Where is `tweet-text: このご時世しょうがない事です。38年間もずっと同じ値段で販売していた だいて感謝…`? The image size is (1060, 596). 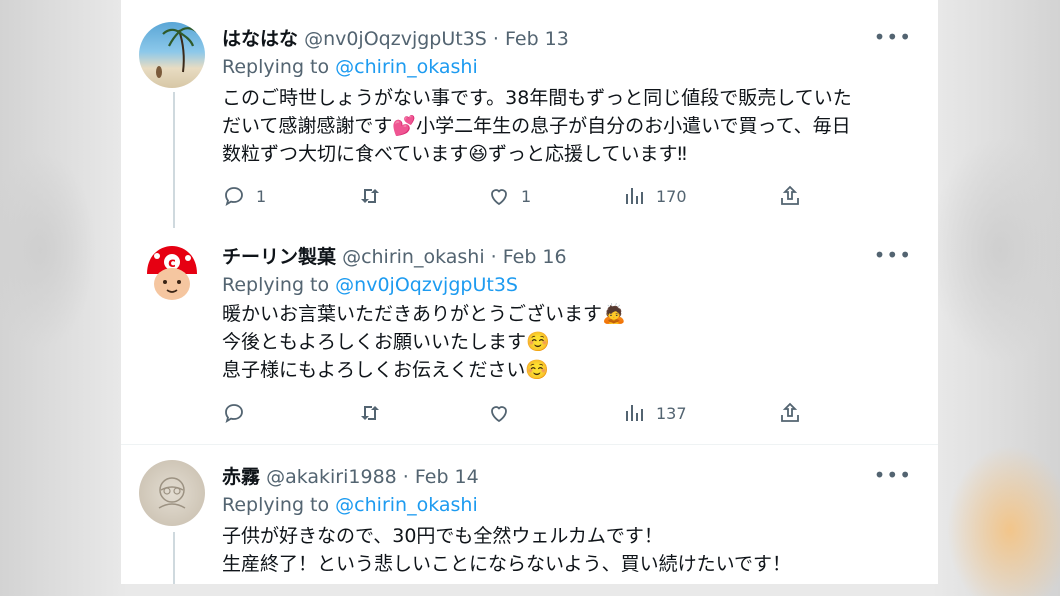
tweet-text: このご時世しょうがない事です。38年間もずっと同じ値段で販売していた だいて感謝… is located at coordinates (567, 126).